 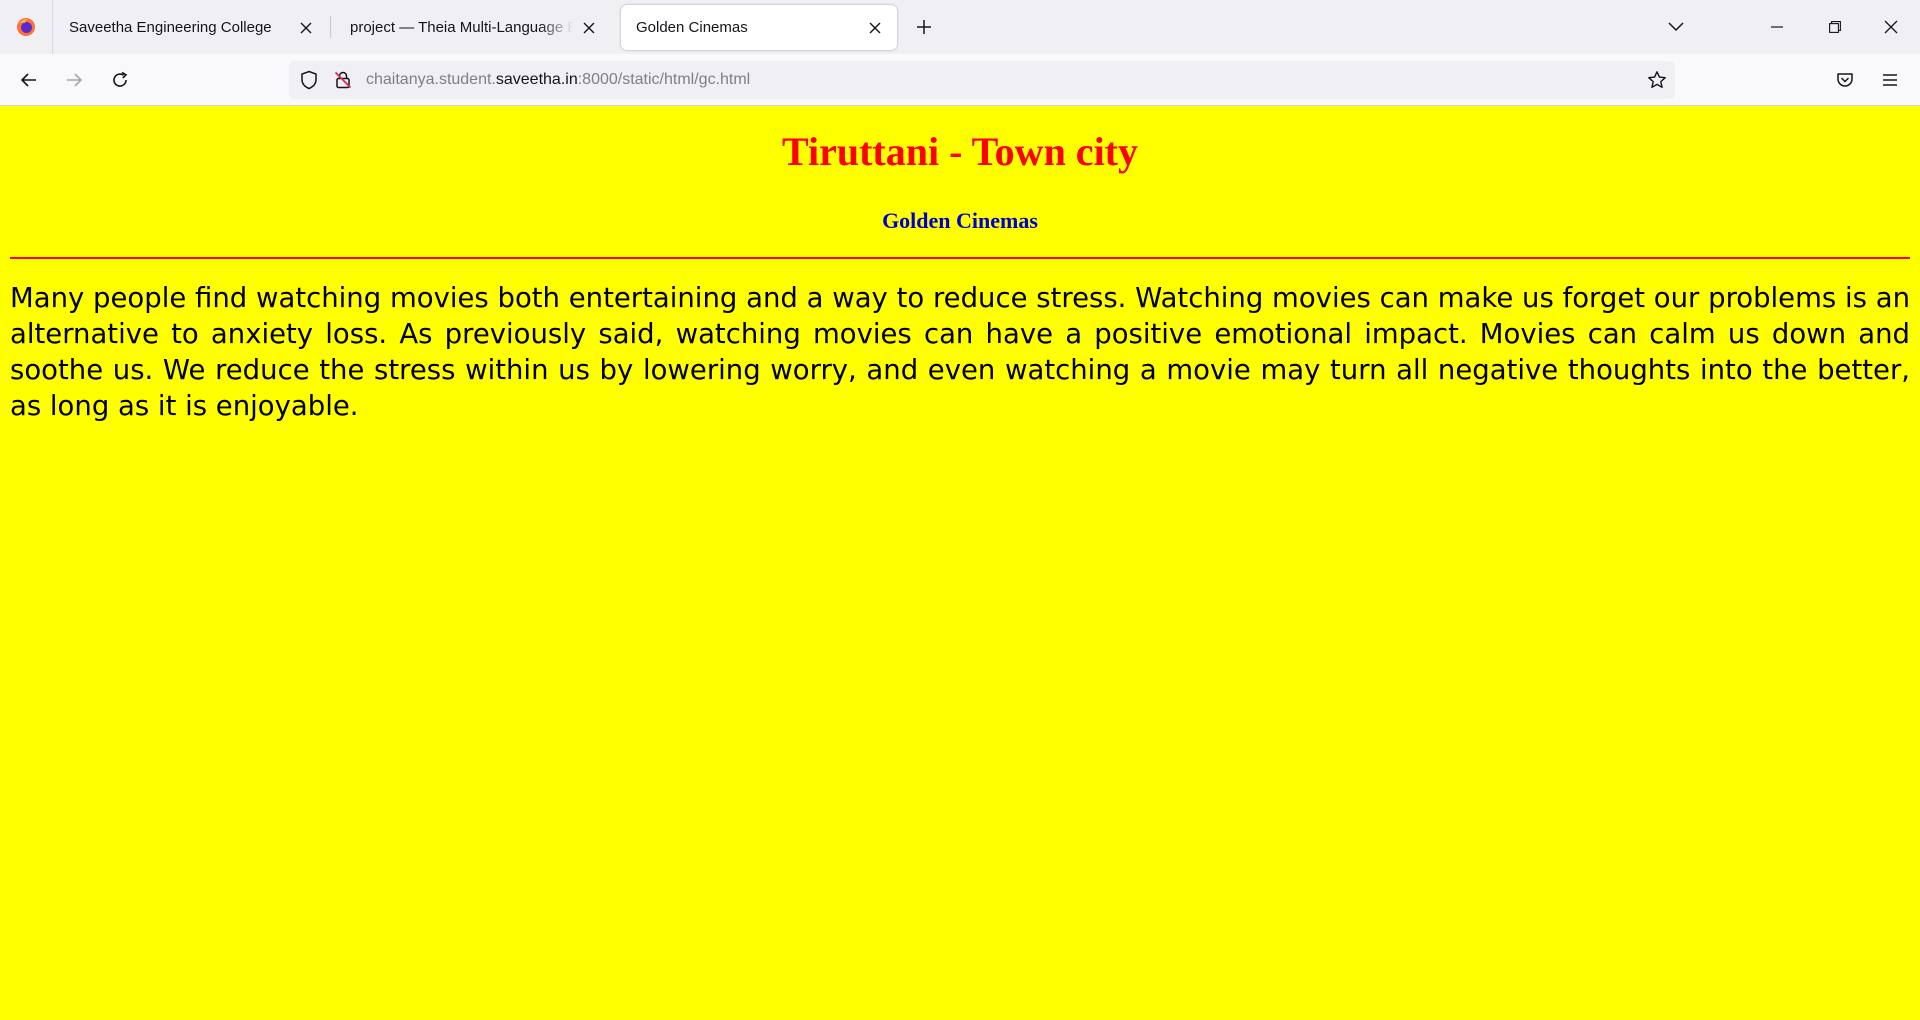 What do you see at coordinates (1657, 80) in the screenshot?
I see `bookmark-star-icon` at bounding box center [1657, 80].